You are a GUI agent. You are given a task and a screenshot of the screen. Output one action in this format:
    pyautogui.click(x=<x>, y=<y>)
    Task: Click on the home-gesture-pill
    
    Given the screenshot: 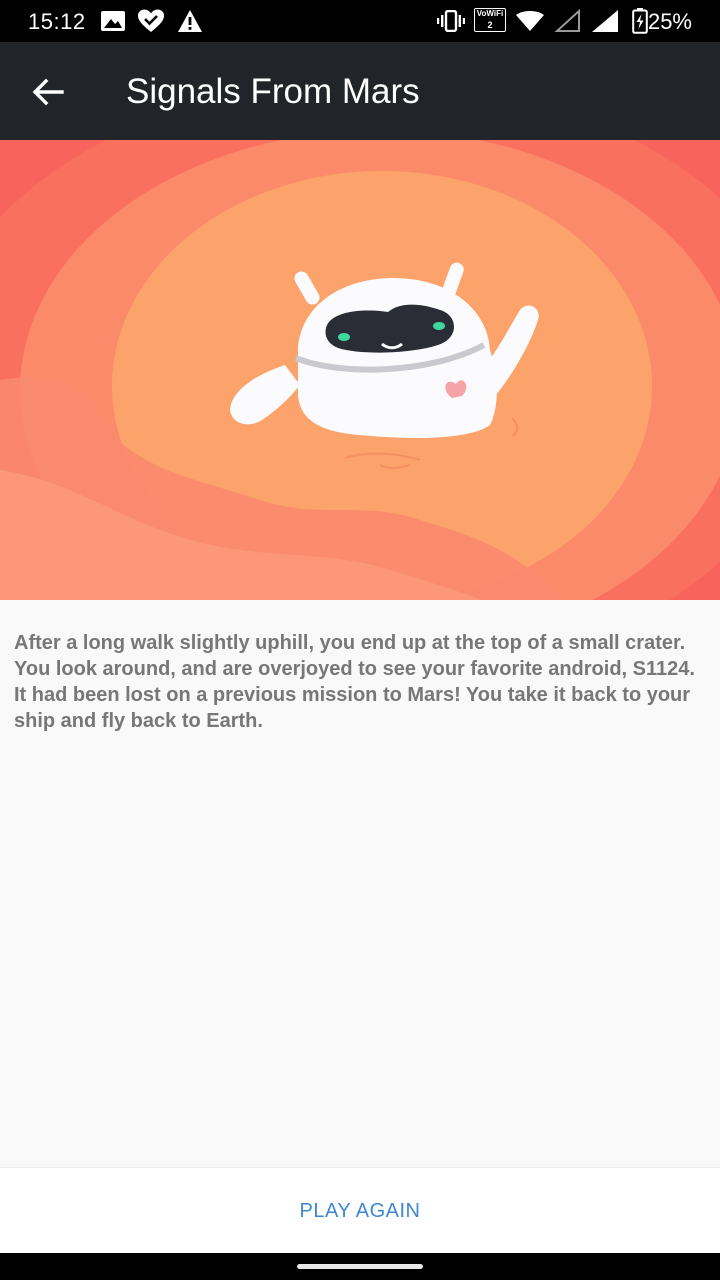 What is the action you would take?
    pyautogui.click(x=360, y=1266)
    